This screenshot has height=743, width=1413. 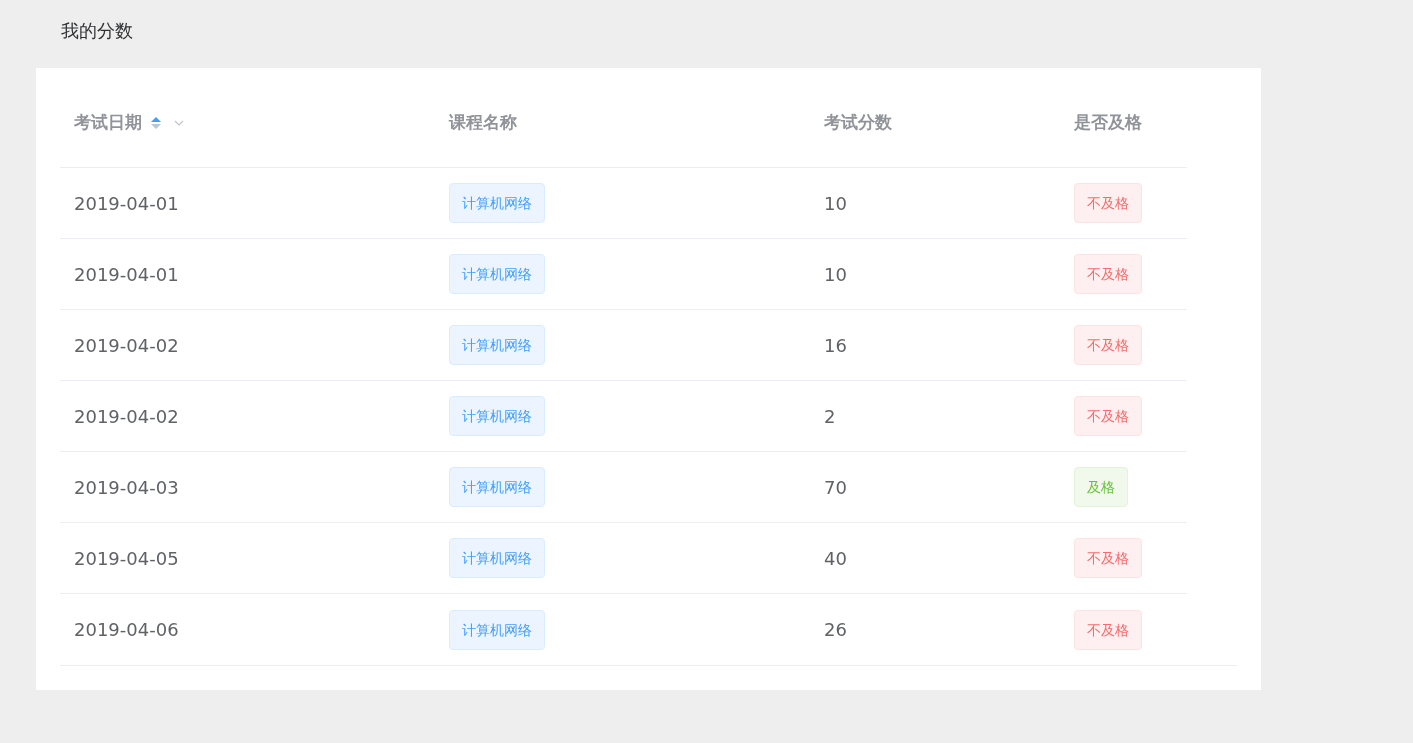 I want to click on sort-icon, so click(x=156, y=122).